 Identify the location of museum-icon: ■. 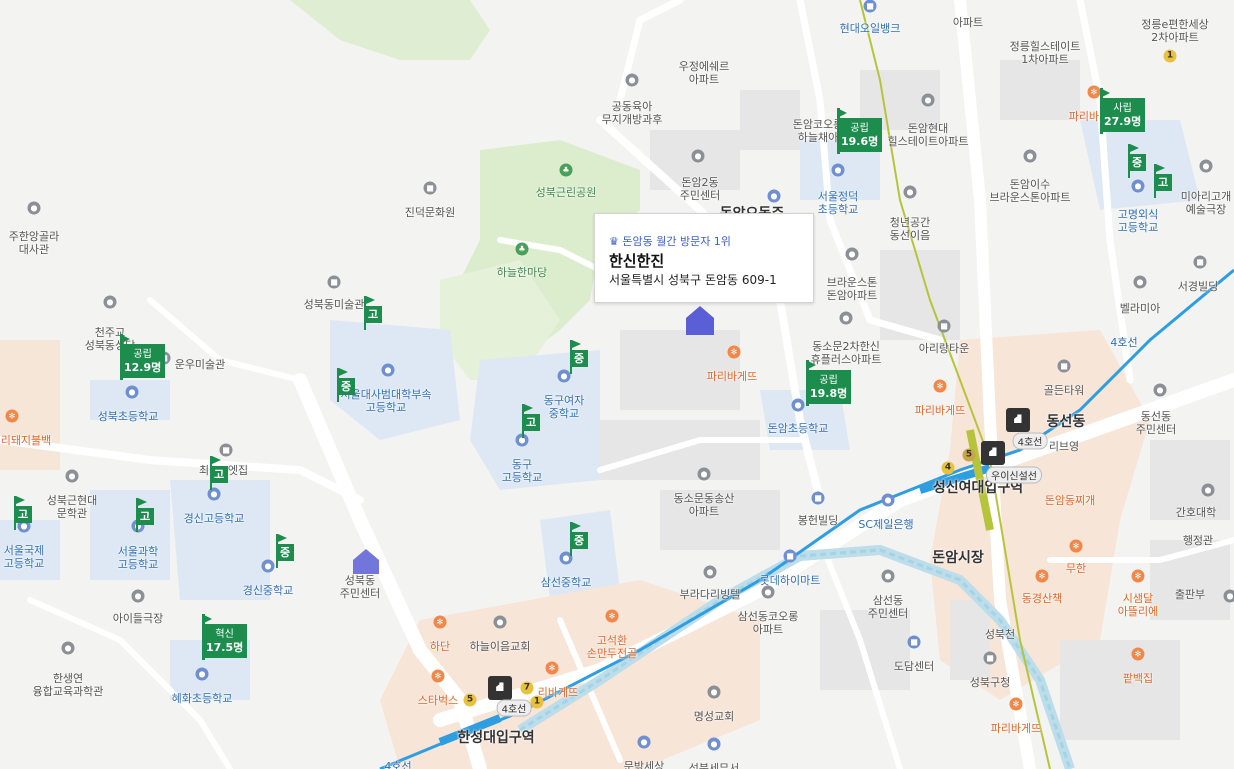
(430, 188).